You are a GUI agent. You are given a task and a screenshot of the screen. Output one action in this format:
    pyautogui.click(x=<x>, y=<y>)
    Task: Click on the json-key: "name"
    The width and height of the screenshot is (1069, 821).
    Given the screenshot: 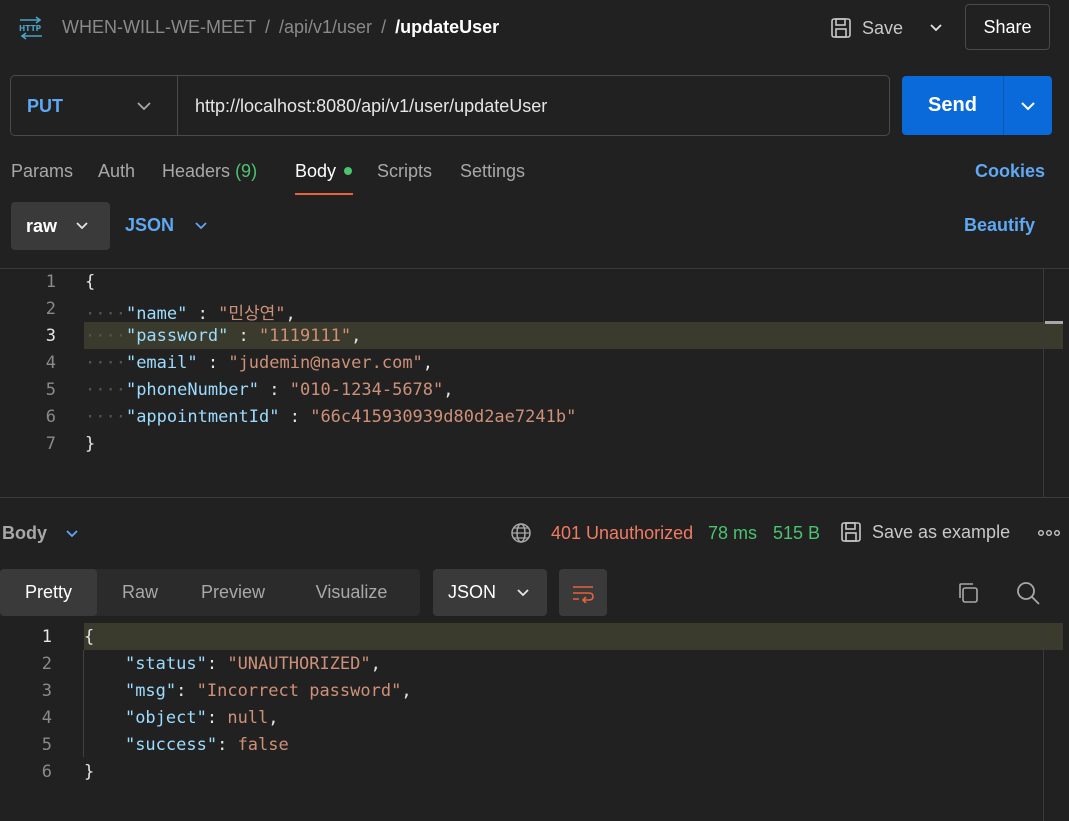 What is the action you would take?
    pyautogui.click(x=156, y=314)
    